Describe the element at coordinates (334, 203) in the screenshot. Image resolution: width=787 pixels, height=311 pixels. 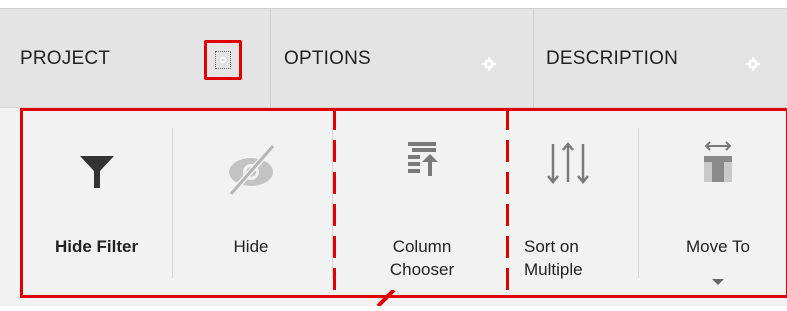
I see `highlight-dash-left` at that location.